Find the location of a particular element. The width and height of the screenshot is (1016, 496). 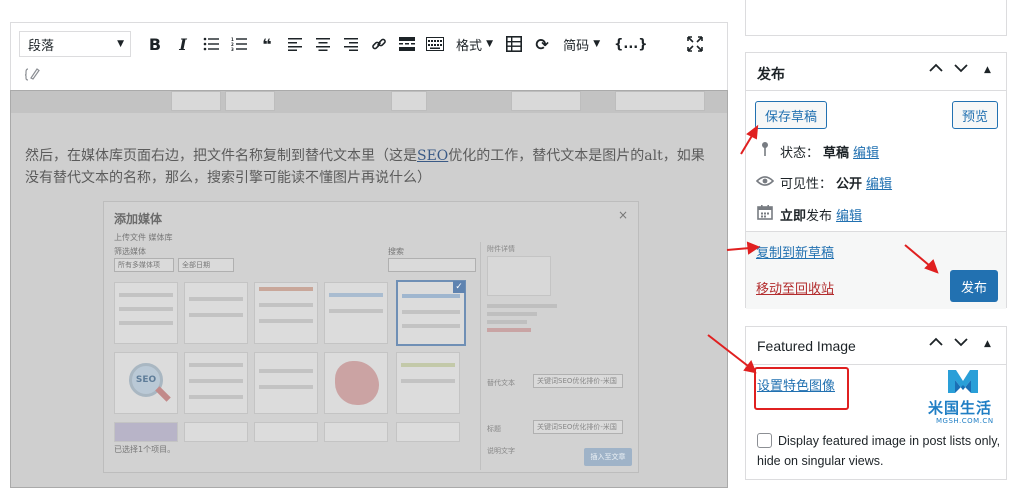

status-value: 草稿 is located at coordinates (836, 153).